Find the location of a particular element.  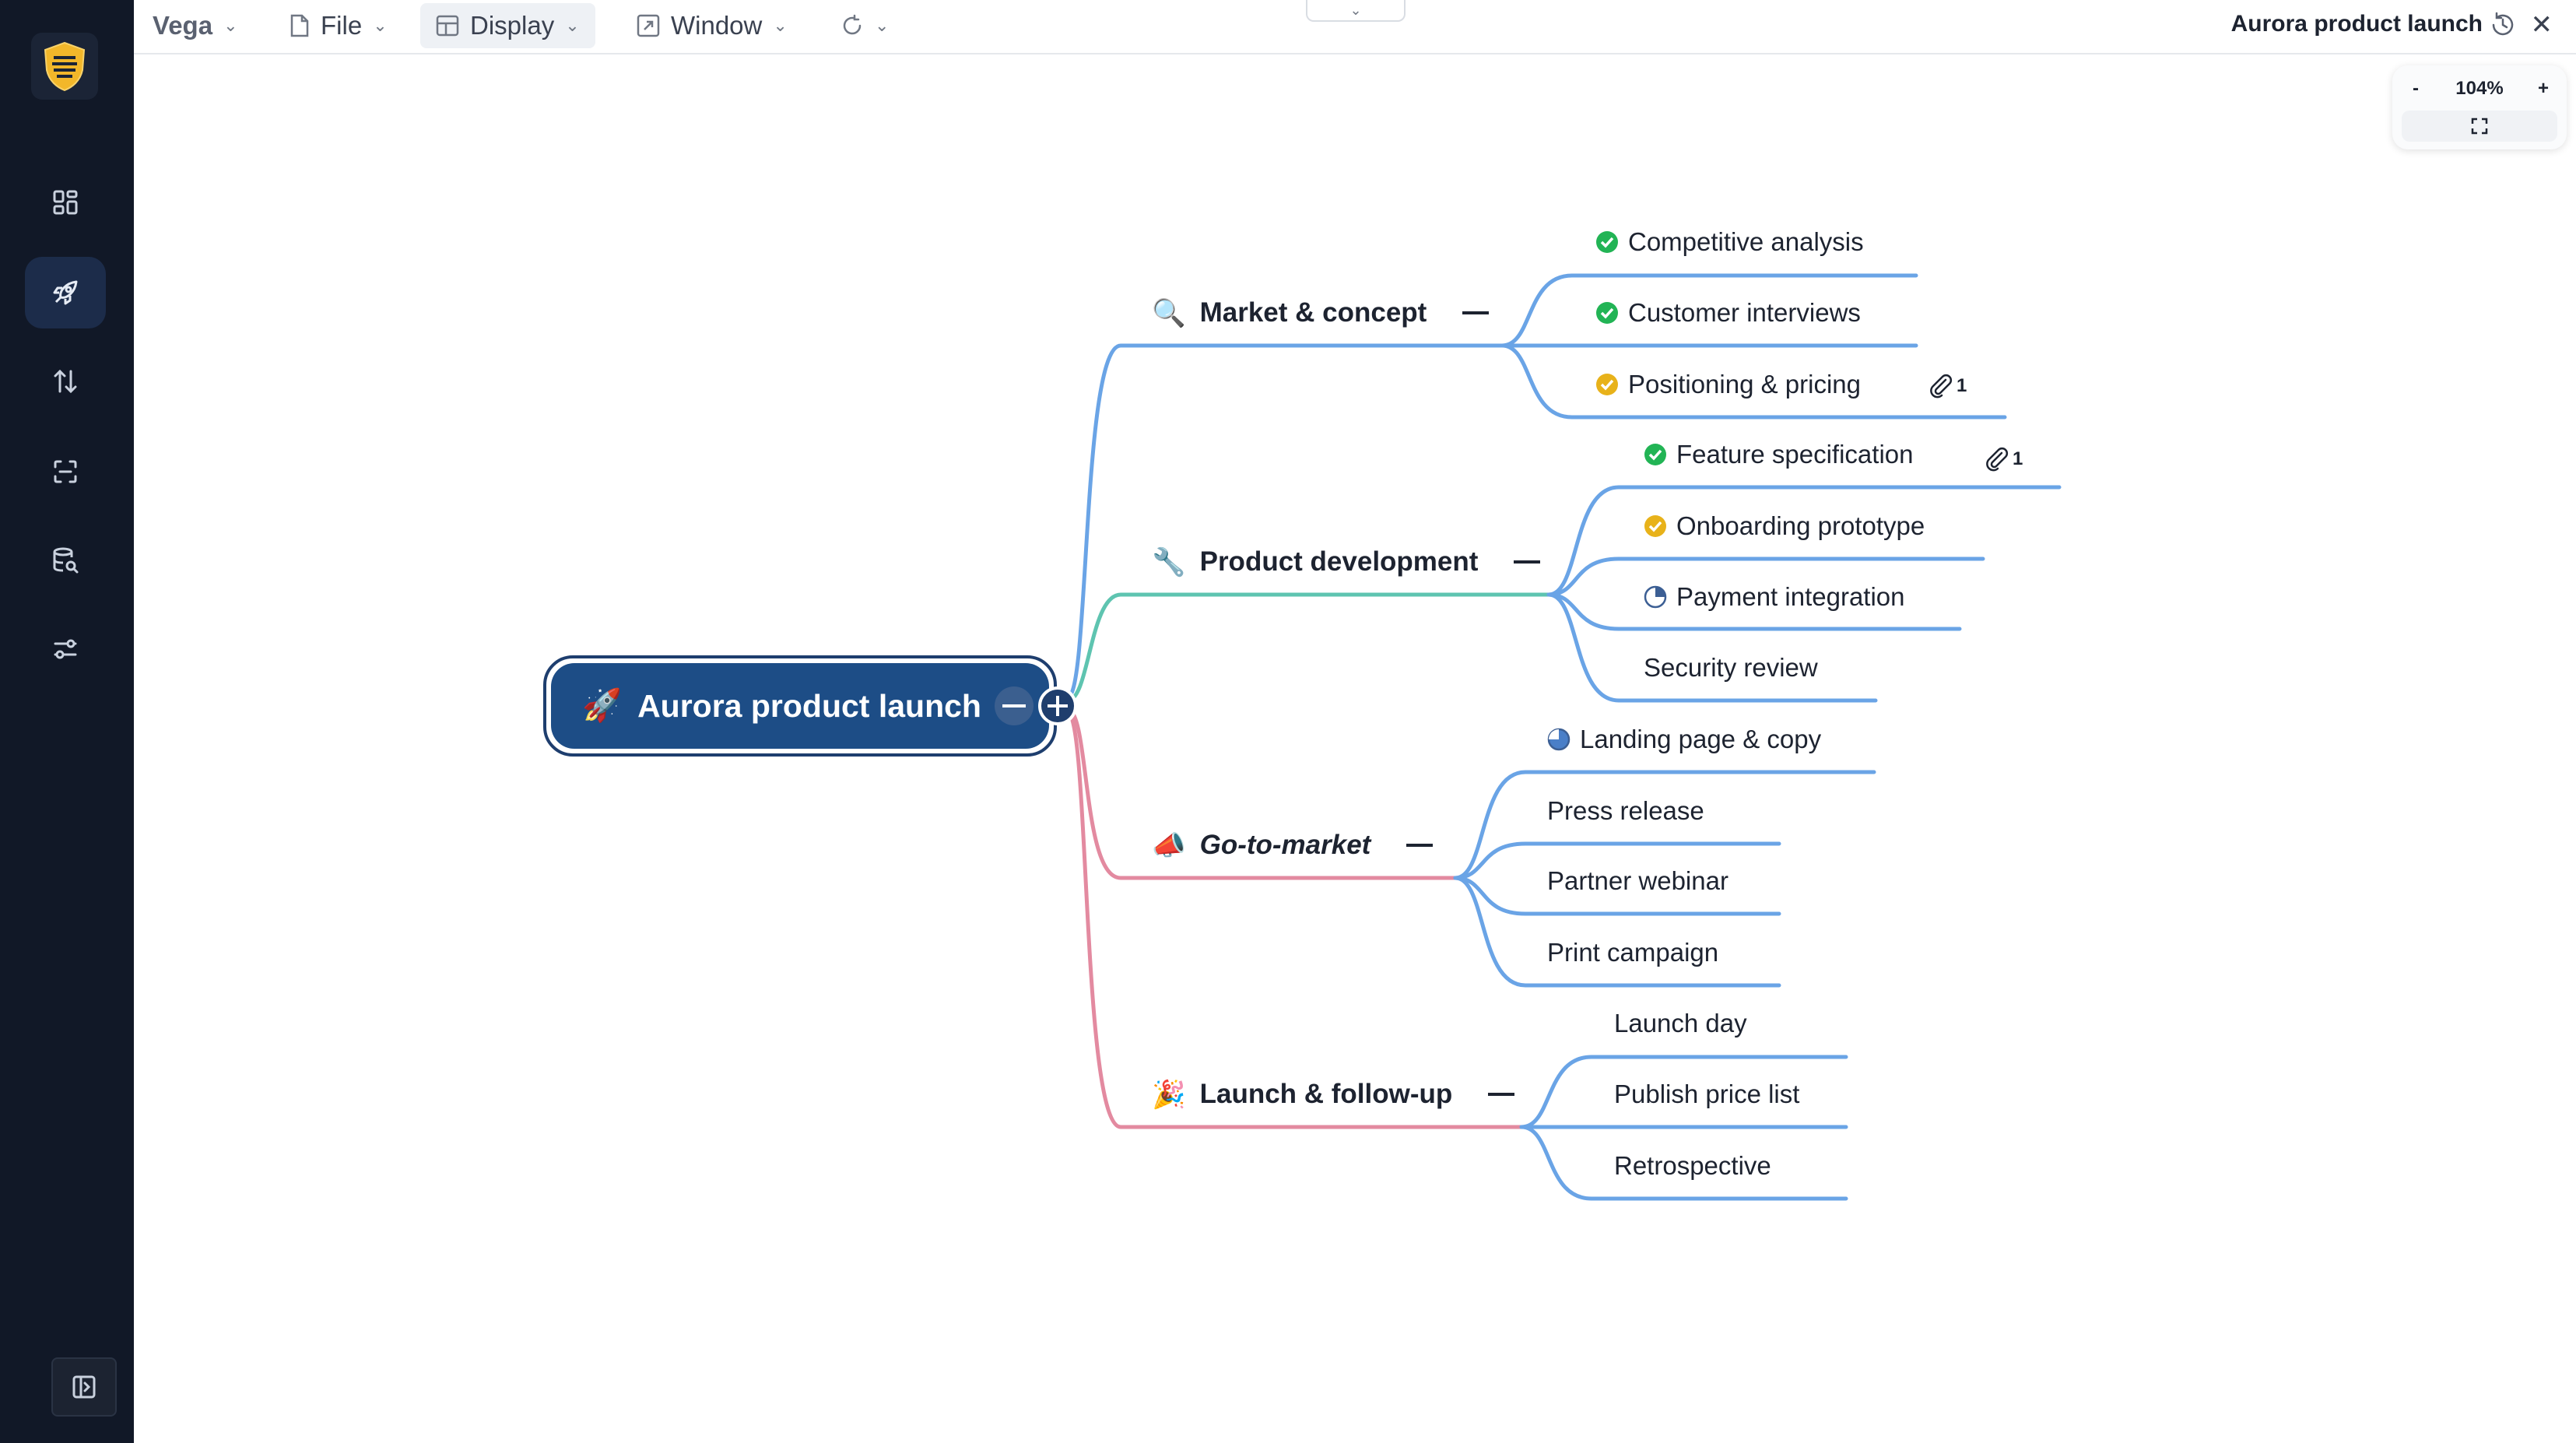

leaf-node: Payment integration is located at coordinates (1775, 597).